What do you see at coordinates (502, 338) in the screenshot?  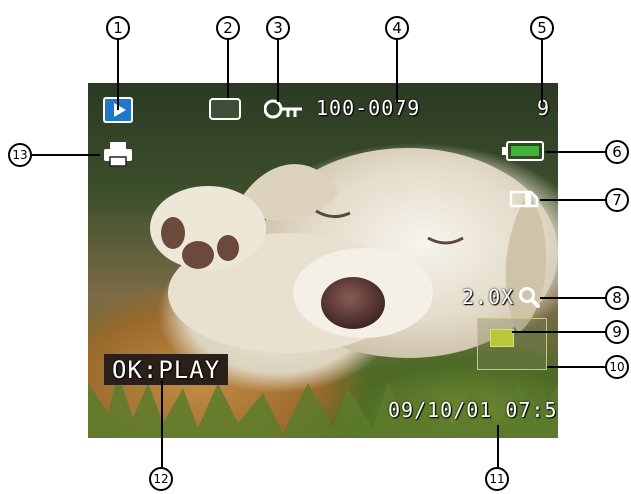 I see `zoom-viewport-marker` at bounding box center [502, 338].